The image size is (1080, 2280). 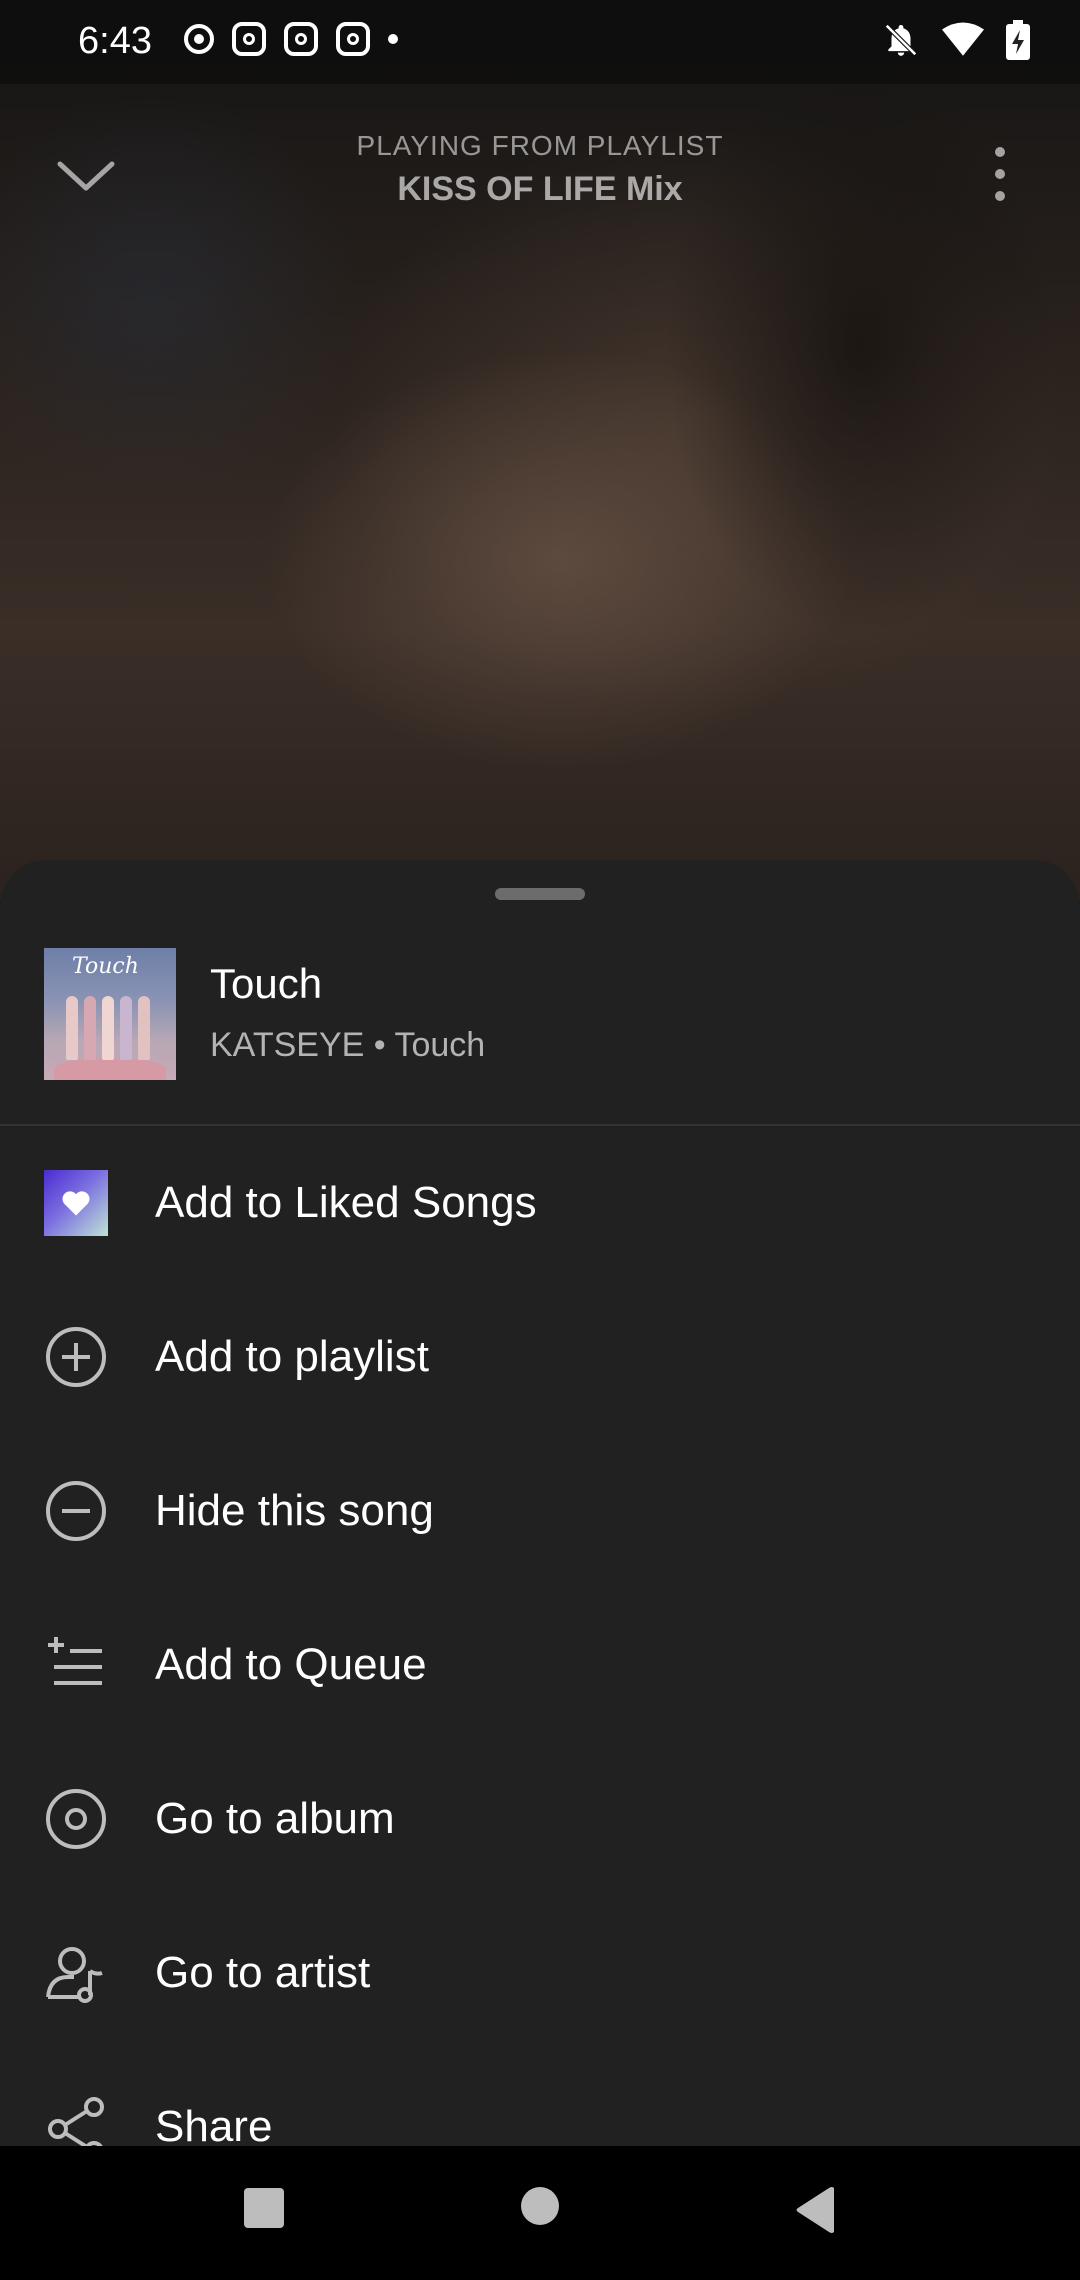 I want to click on menu-item-label: Add to Queue, so click(x=291, y=1664).